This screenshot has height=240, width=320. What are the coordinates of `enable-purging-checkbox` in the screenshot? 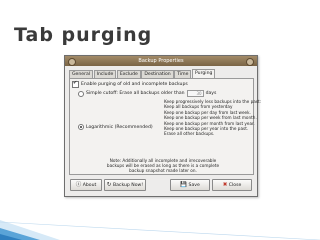 It's located at (75, 84).